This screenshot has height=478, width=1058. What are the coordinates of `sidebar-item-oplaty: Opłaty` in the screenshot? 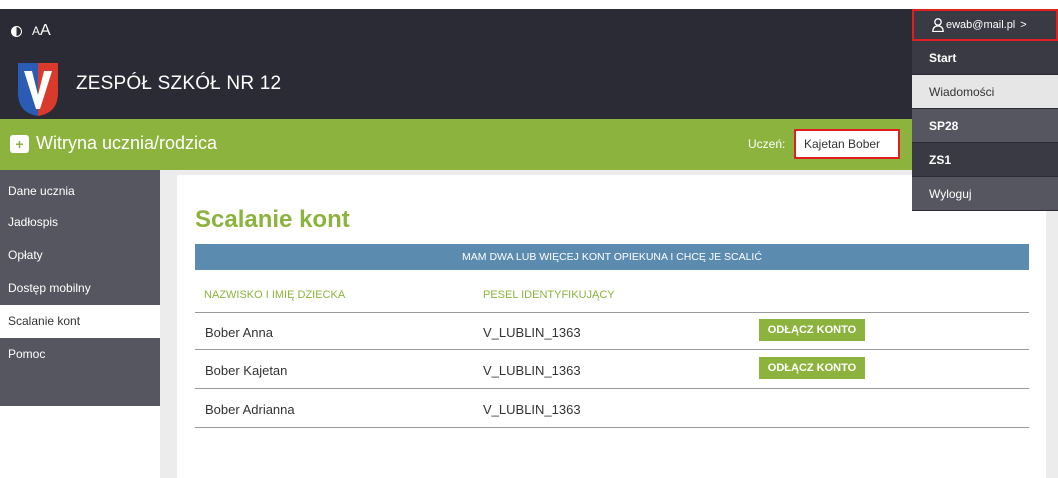 It's located at (80, 255).